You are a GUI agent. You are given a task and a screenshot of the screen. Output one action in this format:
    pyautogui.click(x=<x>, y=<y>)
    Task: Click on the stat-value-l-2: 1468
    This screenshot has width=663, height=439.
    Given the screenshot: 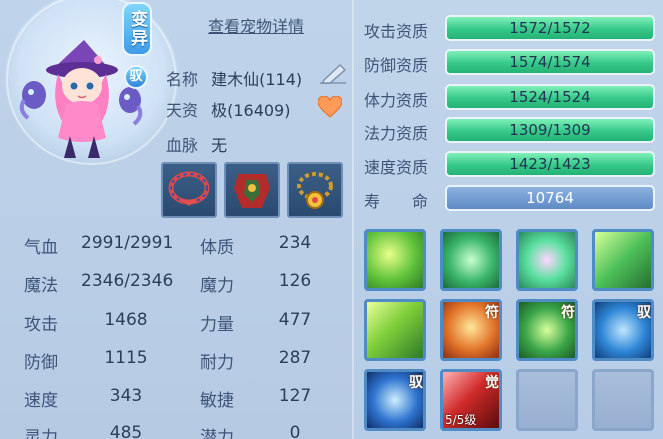 What is the action you would take?
    pyautogui.click(x=126, y=320)
    